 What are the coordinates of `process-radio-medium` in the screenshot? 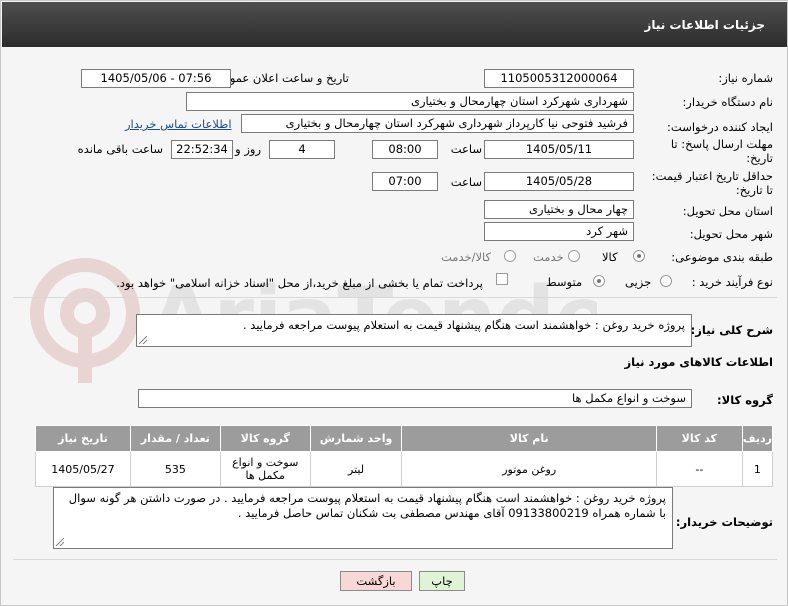 It's located at (599, 281).